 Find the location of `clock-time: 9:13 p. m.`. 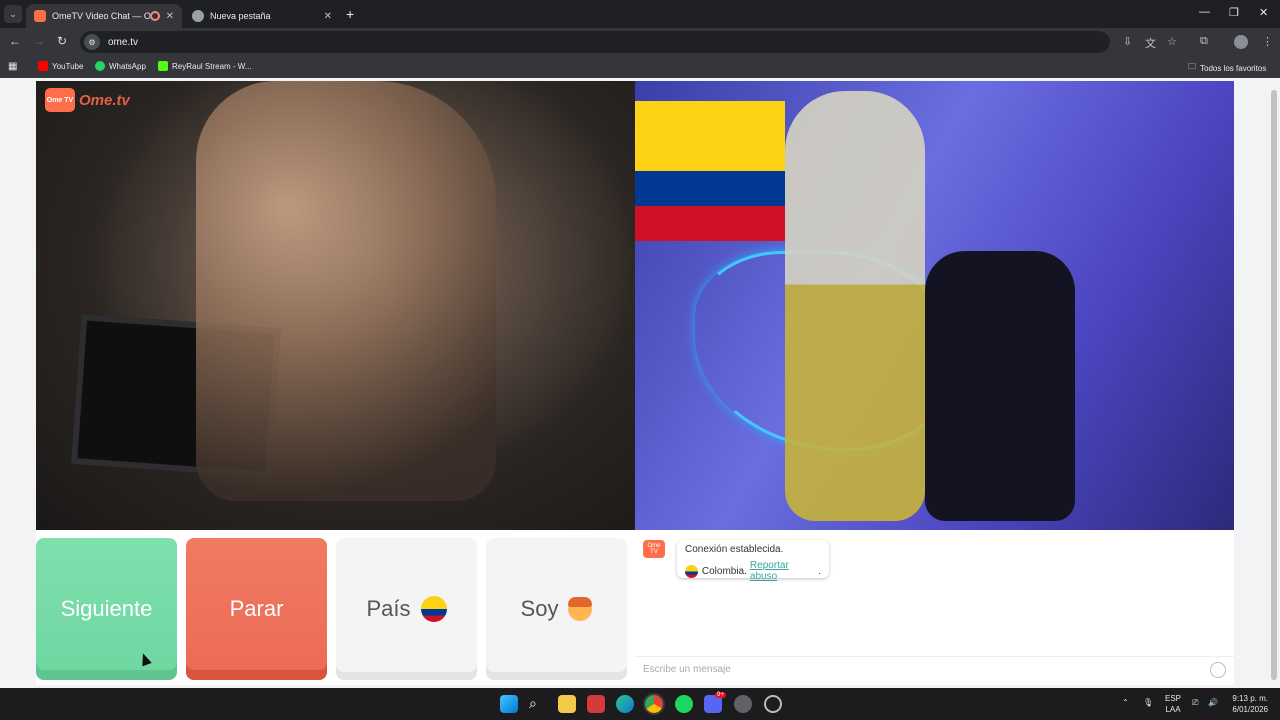

clock-time: 9:13 p. m. is located at coordinates (1250, 698).